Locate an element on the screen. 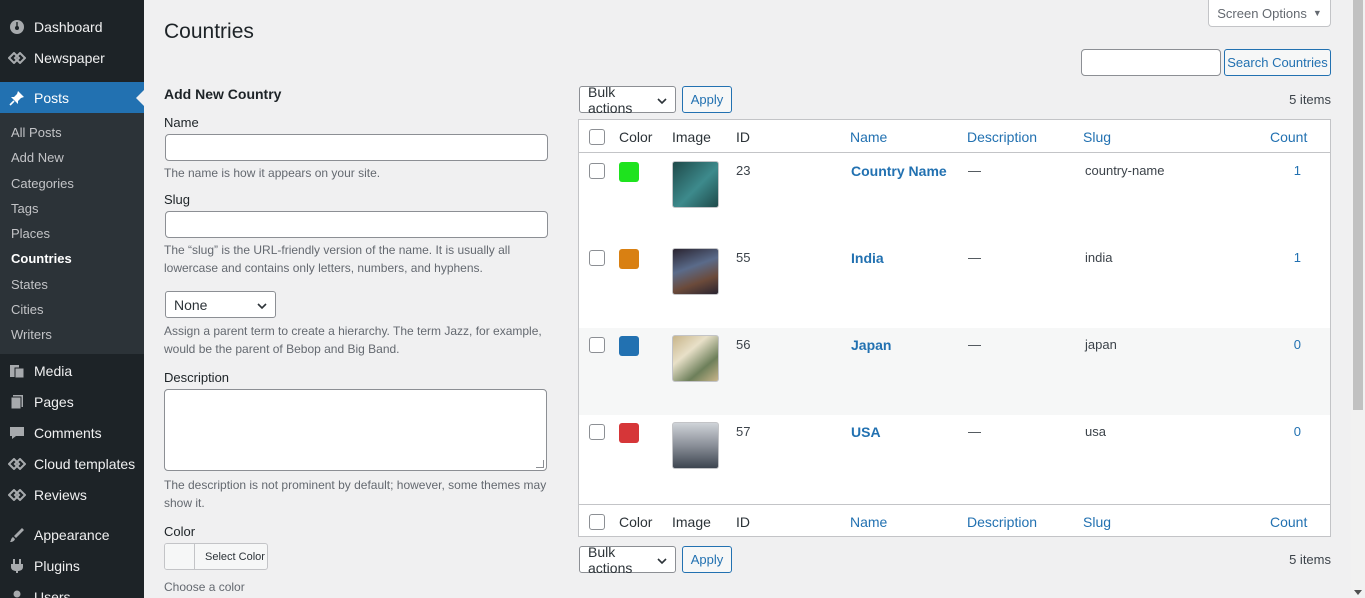 This screenshot has height=598, width=1365. submenu-tags: Tags is located at coordinates (72, 208).